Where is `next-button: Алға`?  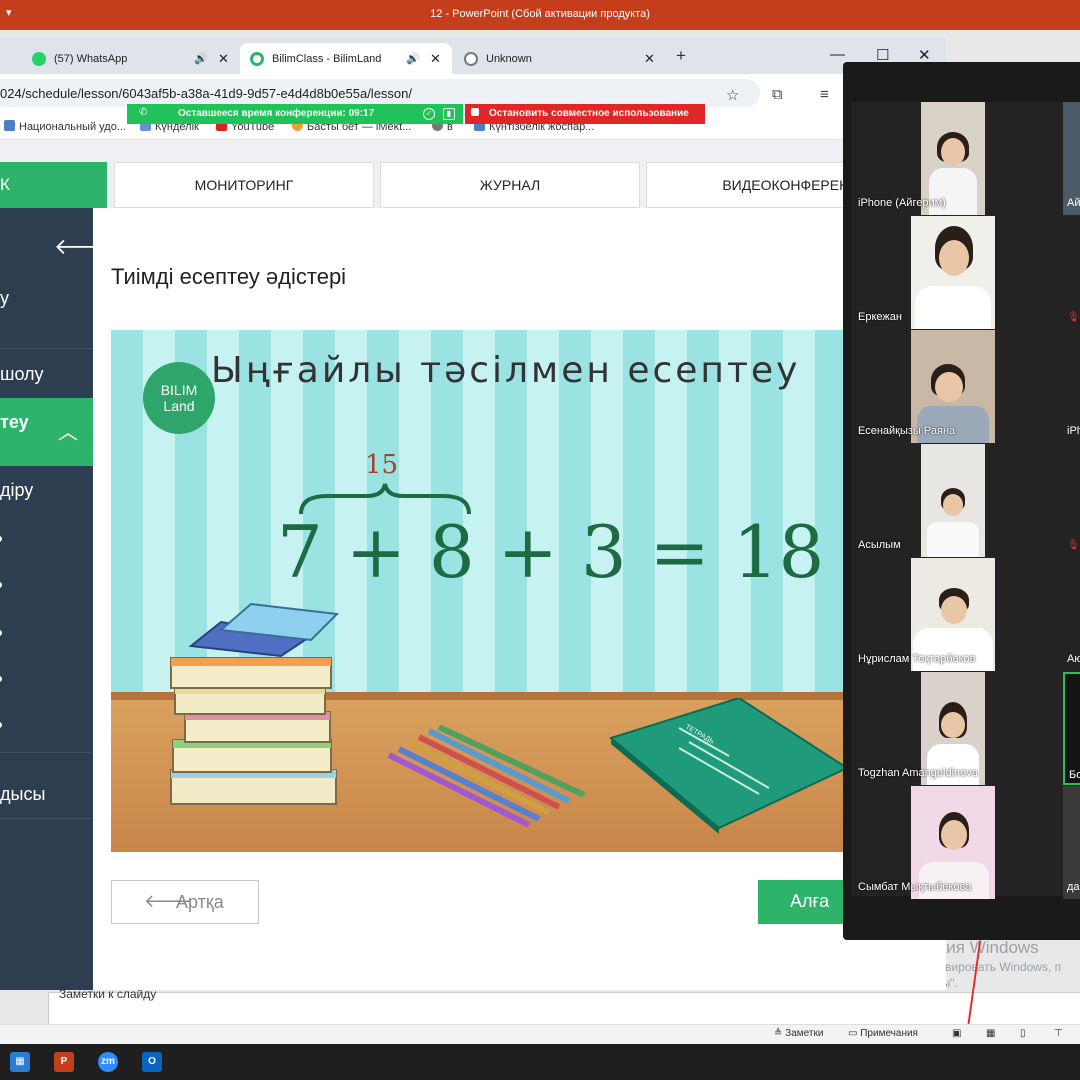 next-button: Алға is located at coordinates (803, 902).